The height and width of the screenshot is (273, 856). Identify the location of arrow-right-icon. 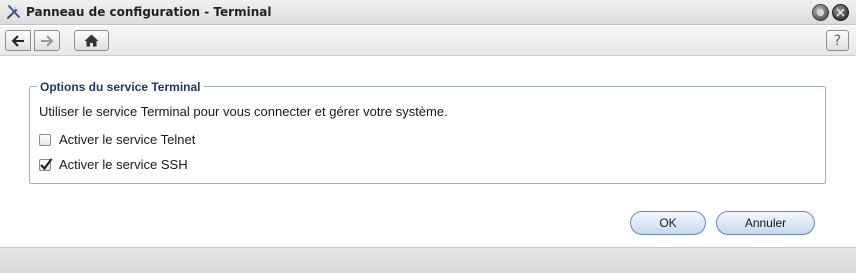
(47, 40).